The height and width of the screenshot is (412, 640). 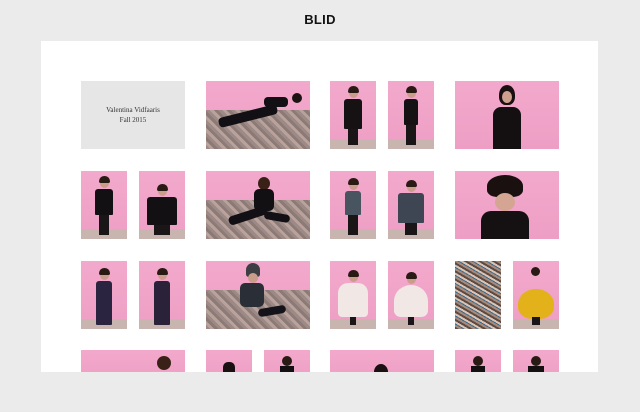 I want to click on collection-title-card: Valentina Vidfaaris Fall 2015, so click(x=133, y=115).